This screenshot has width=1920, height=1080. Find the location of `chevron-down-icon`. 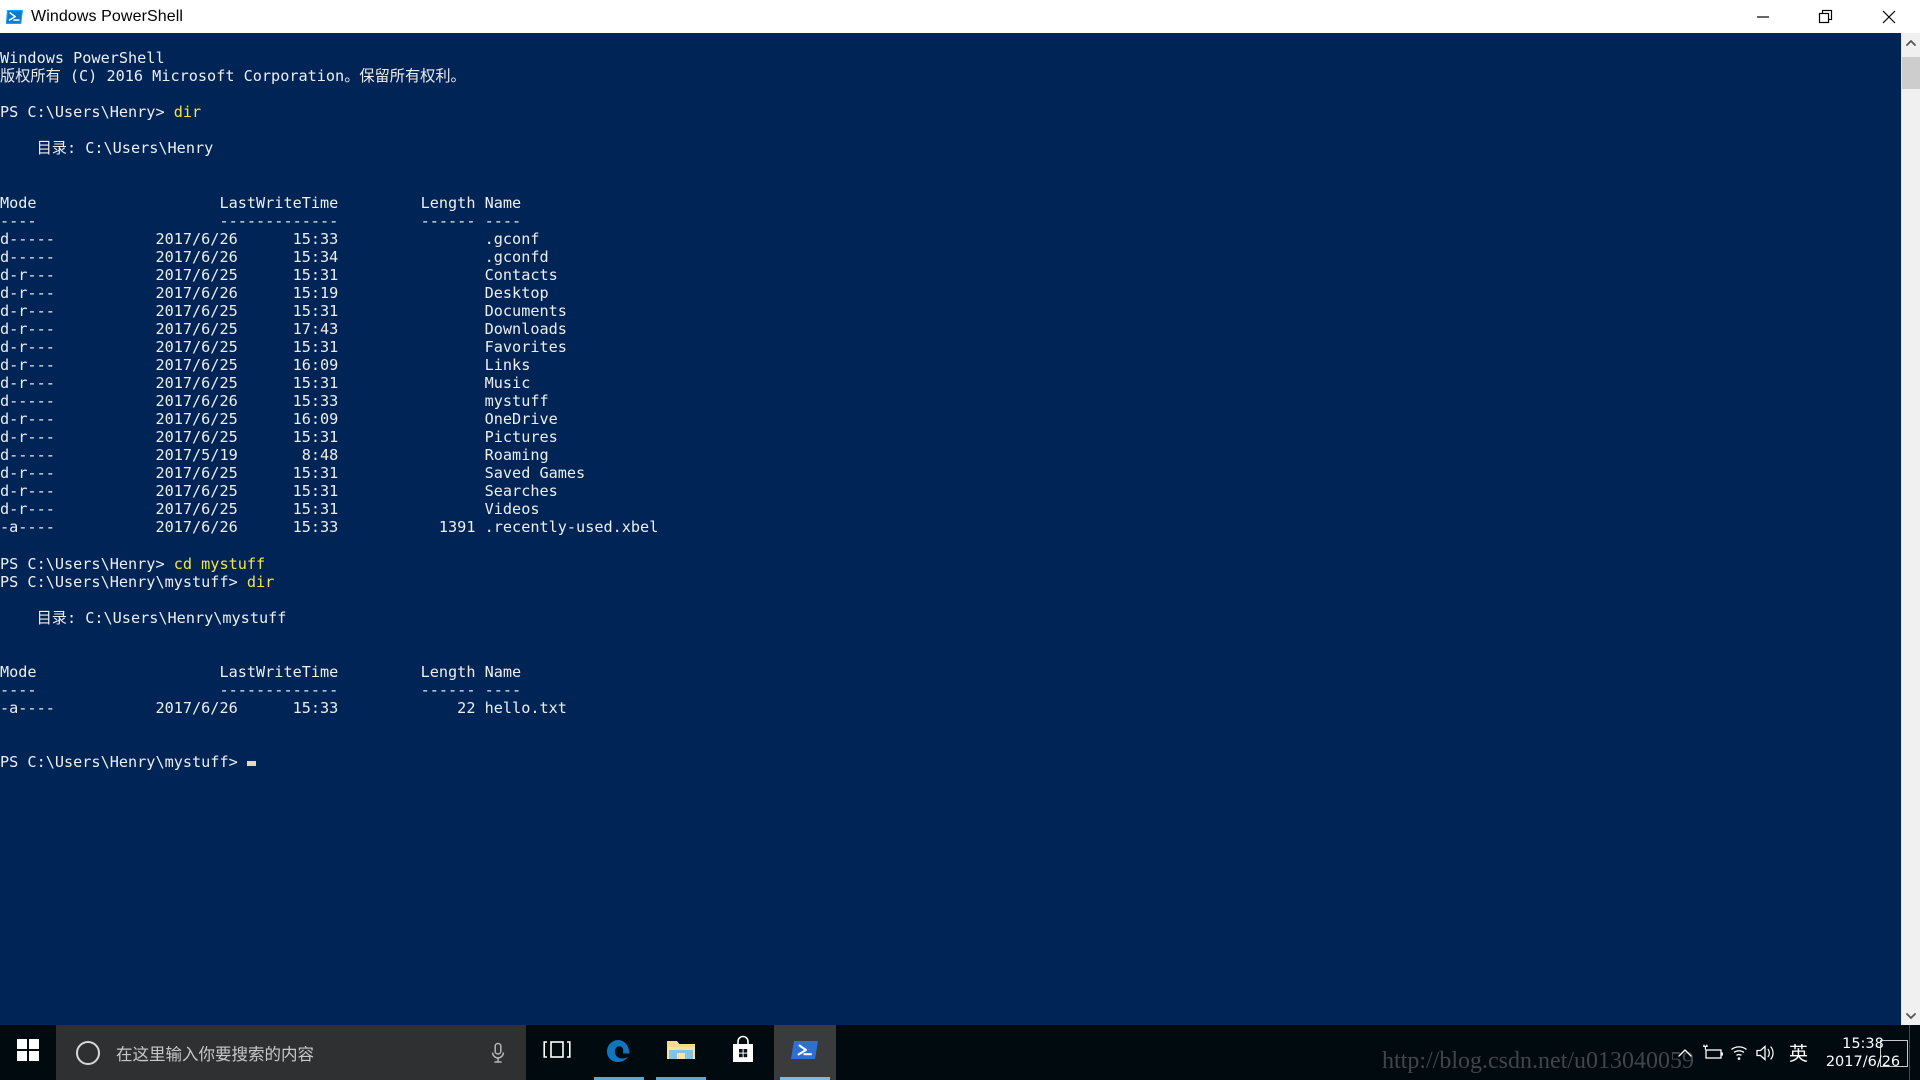

chevron-down-icon is located at coordinates (1911, 1015).